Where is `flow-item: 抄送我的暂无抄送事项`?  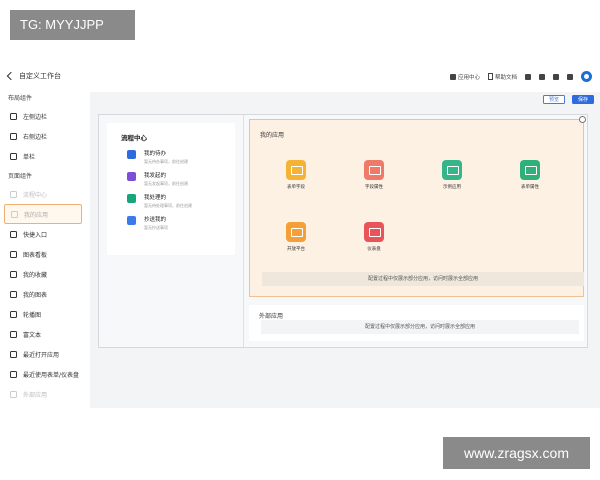 flow-item: 抄送我的暂无抄送事项 is located at coordinates (147, 223).